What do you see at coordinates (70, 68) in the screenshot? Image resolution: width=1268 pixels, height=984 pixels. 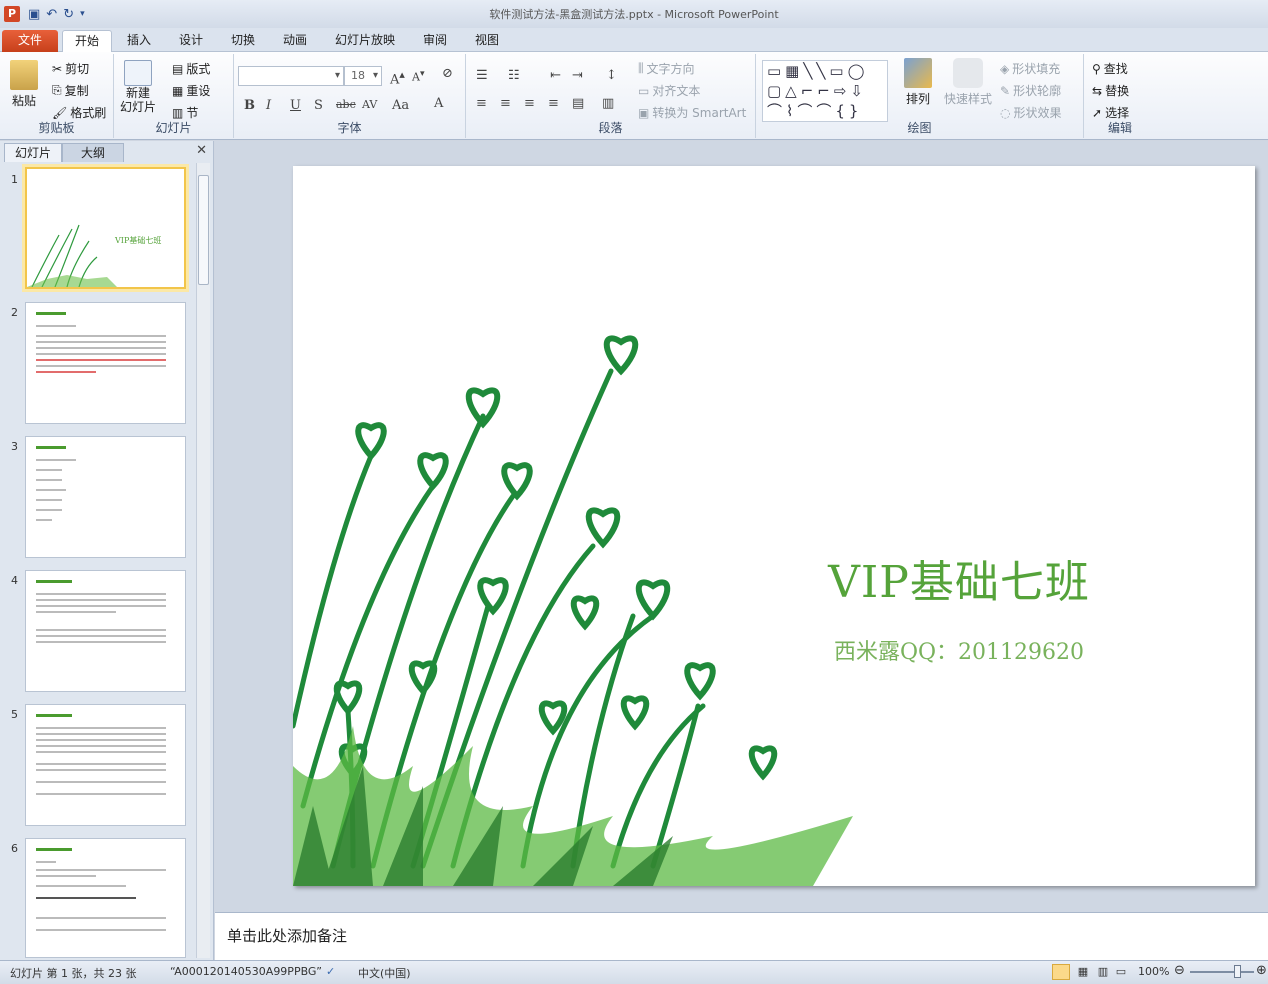 I see `cut-button: ✂ 剪切` at bounding box center [70, 68].